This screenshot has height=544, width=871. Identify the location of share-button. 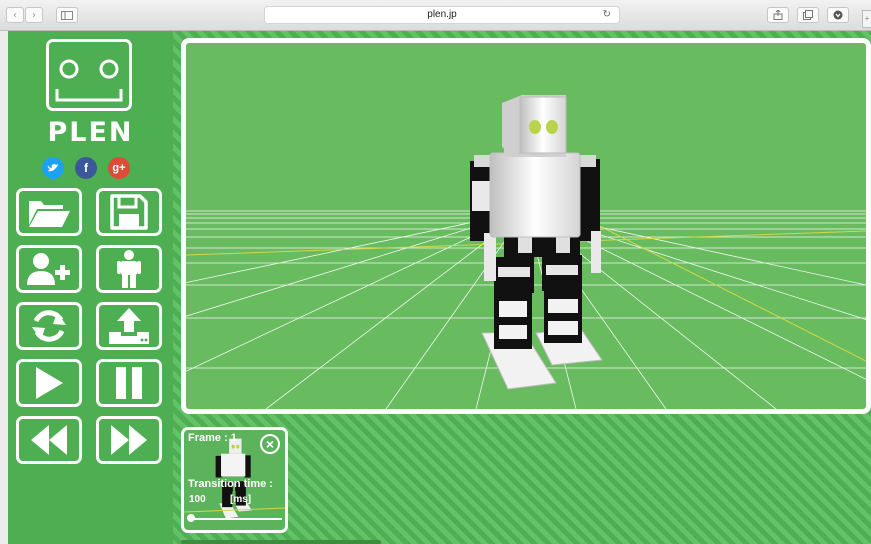
(778, 15).